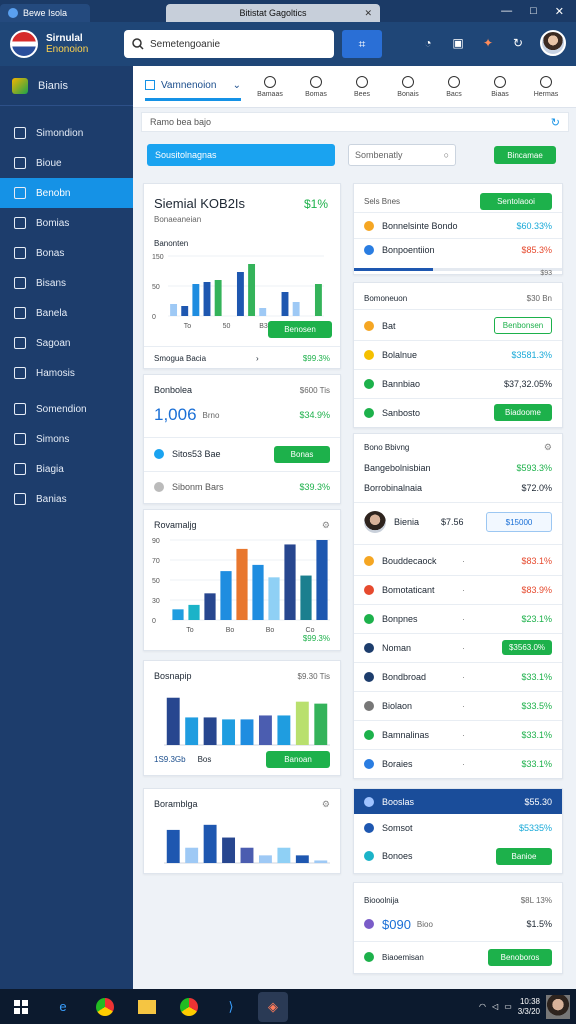  I want to click on tab-main: Vamnenoion ⌄, so click(193, 87).